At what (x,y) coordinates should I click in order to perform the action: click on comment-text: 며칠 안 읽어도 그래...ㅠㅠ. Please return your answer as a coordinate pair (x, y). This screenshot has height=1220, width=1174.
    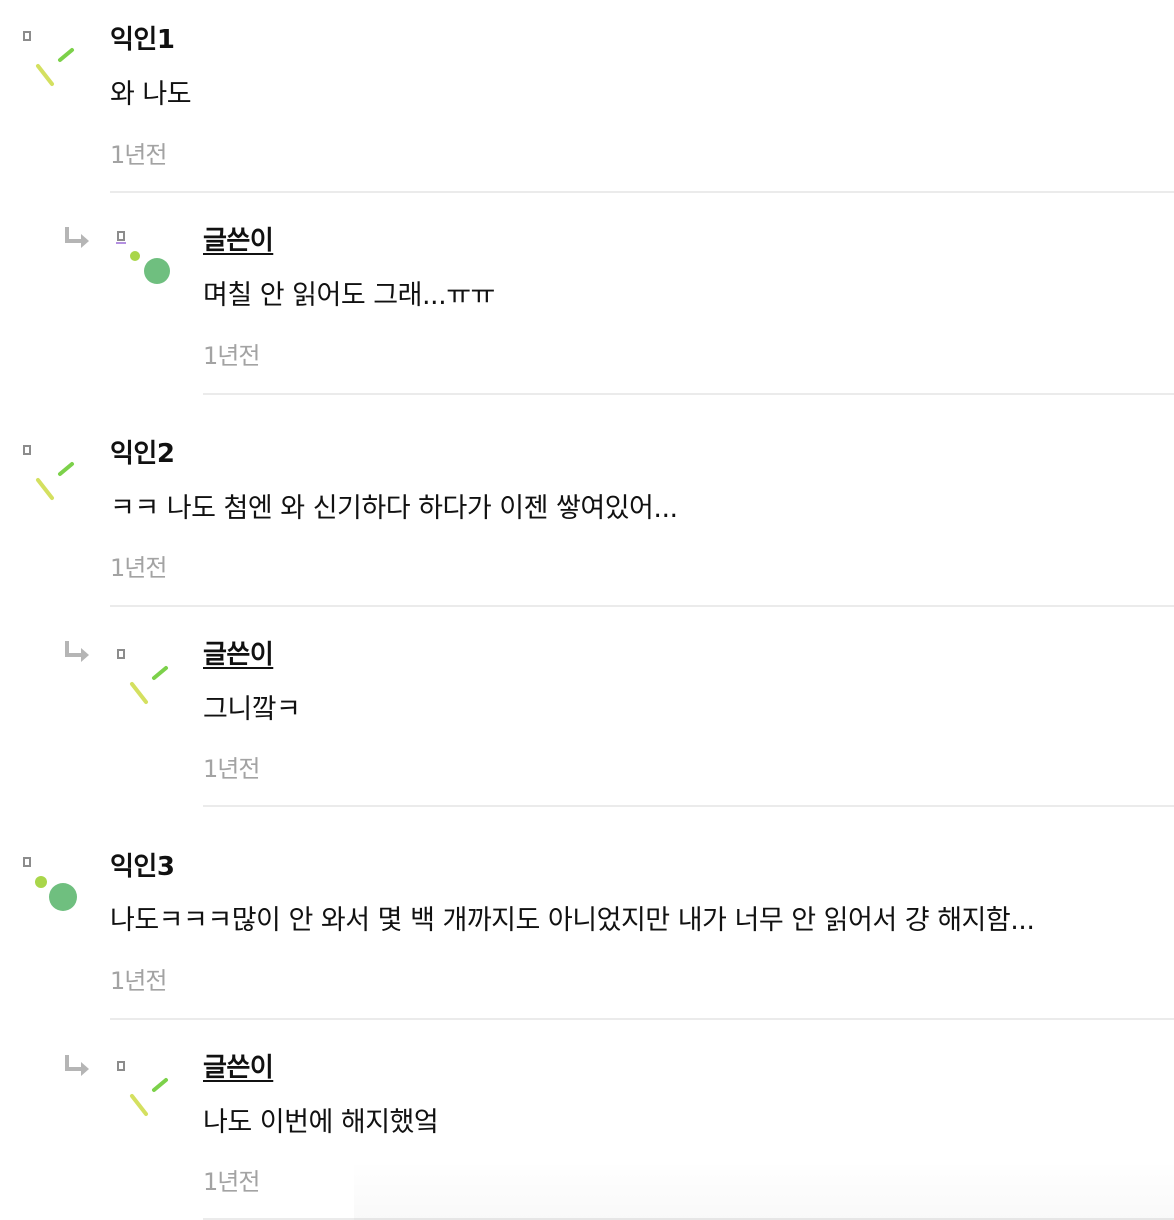
    Looking at the image, I should click on (349, 295).